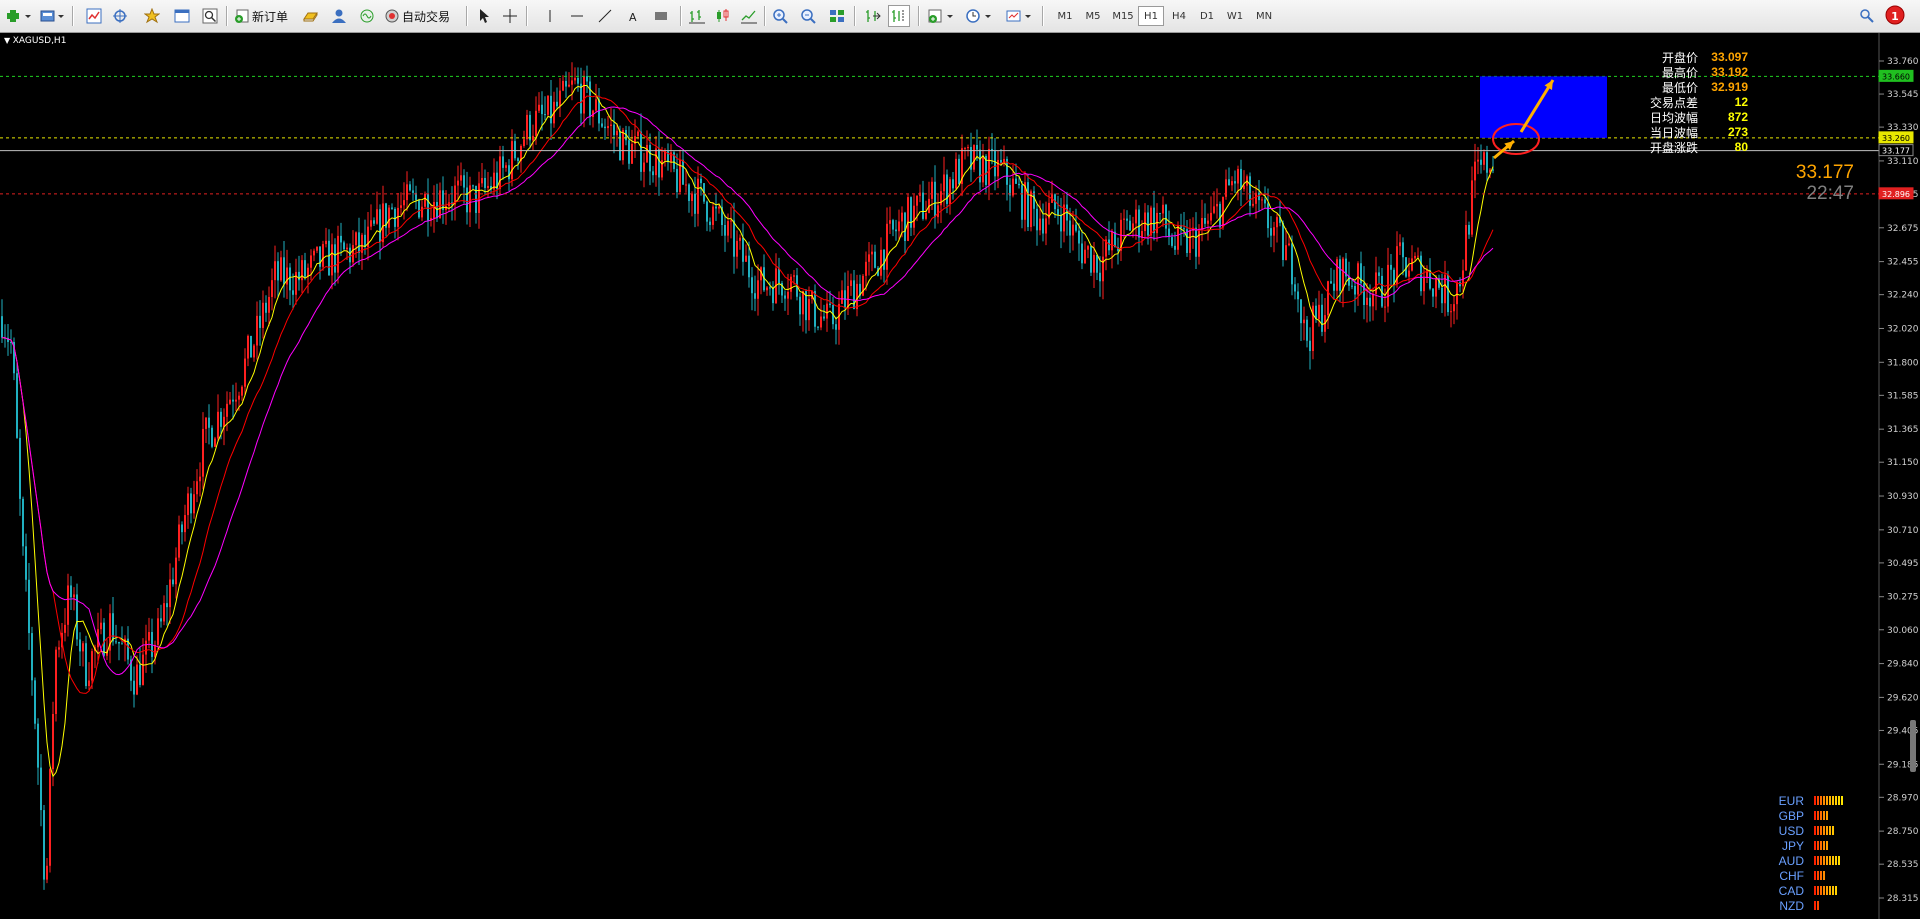 This screenshot has height=919, width=1920. What do you see at coordinates (550, 16) in the screenshot?
I see `vertical-line-tool` at bounding box center [550, 16].